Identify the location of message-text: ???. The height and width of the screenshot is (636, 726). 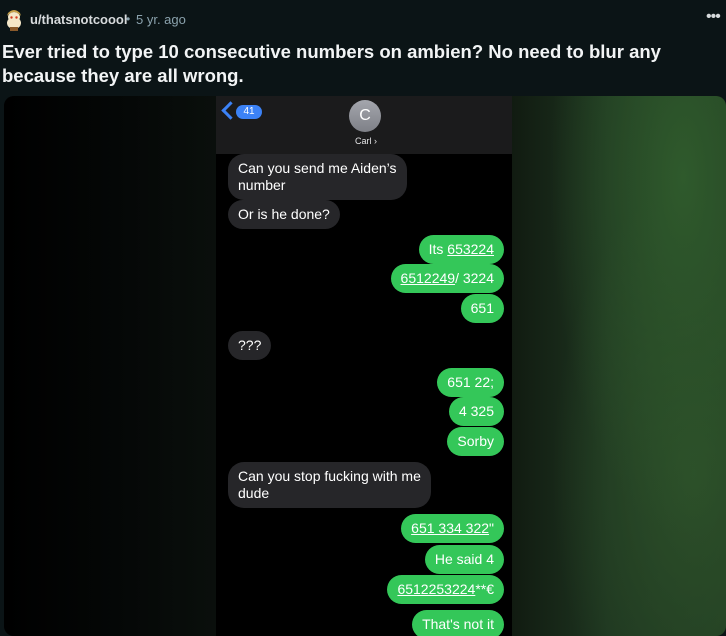
(250, 345).